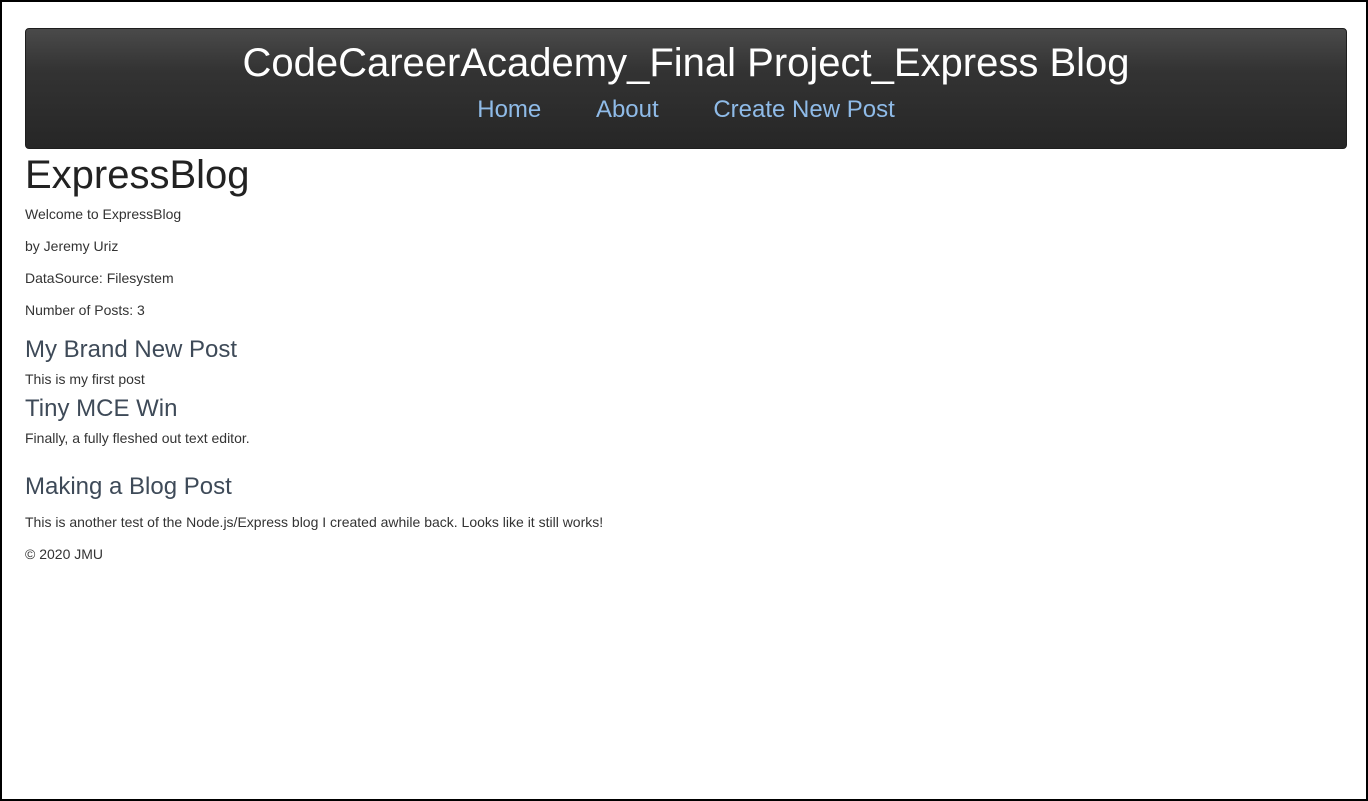  What do you see at coordinates (627, 109) in the screenshot?
I see `nav-link-about: About` at bounding box center [627, 109].